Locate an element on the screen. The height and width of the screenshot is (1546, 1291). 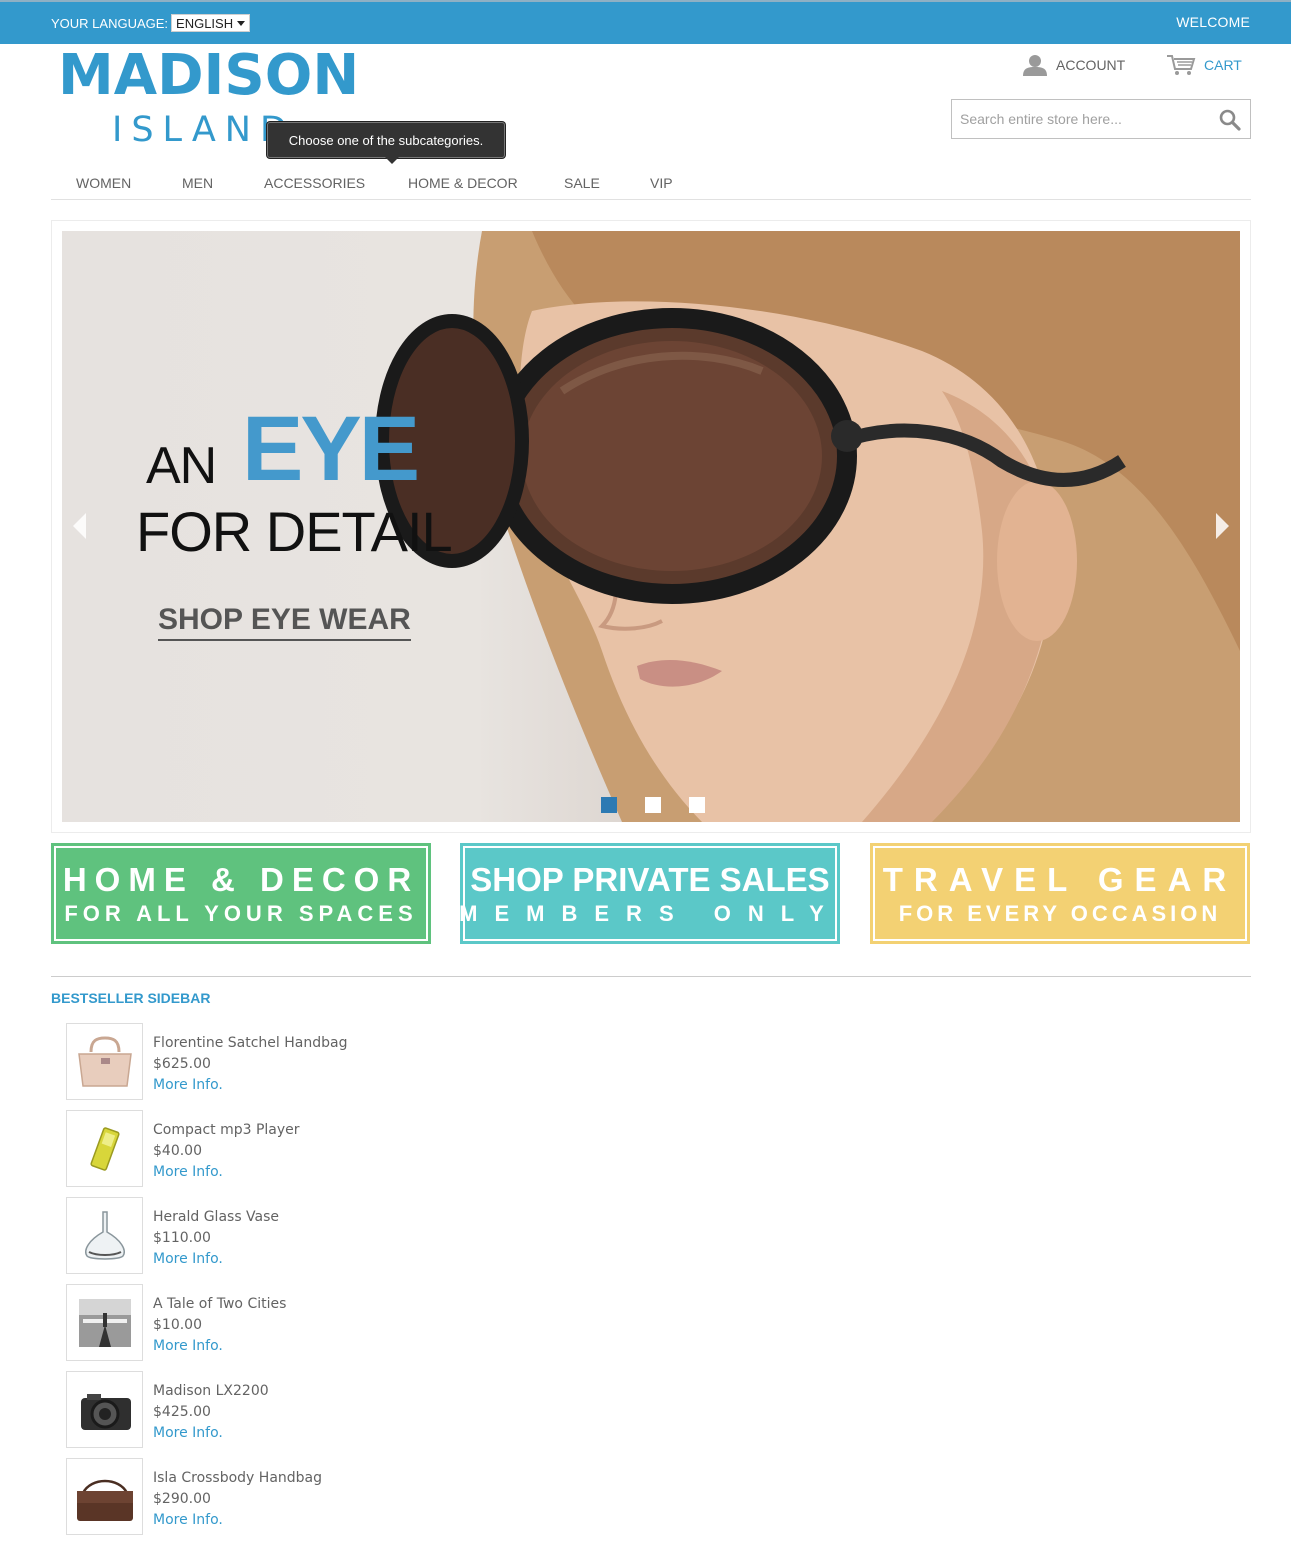
vase-icon is located at coordinates (105, 1235).